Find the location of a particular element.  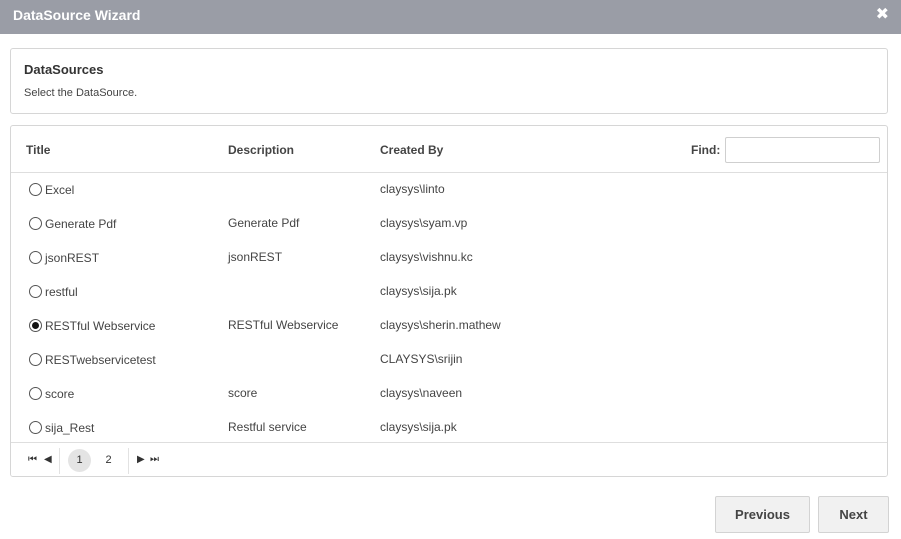

row-description: score is located at coordinates (243, 393).